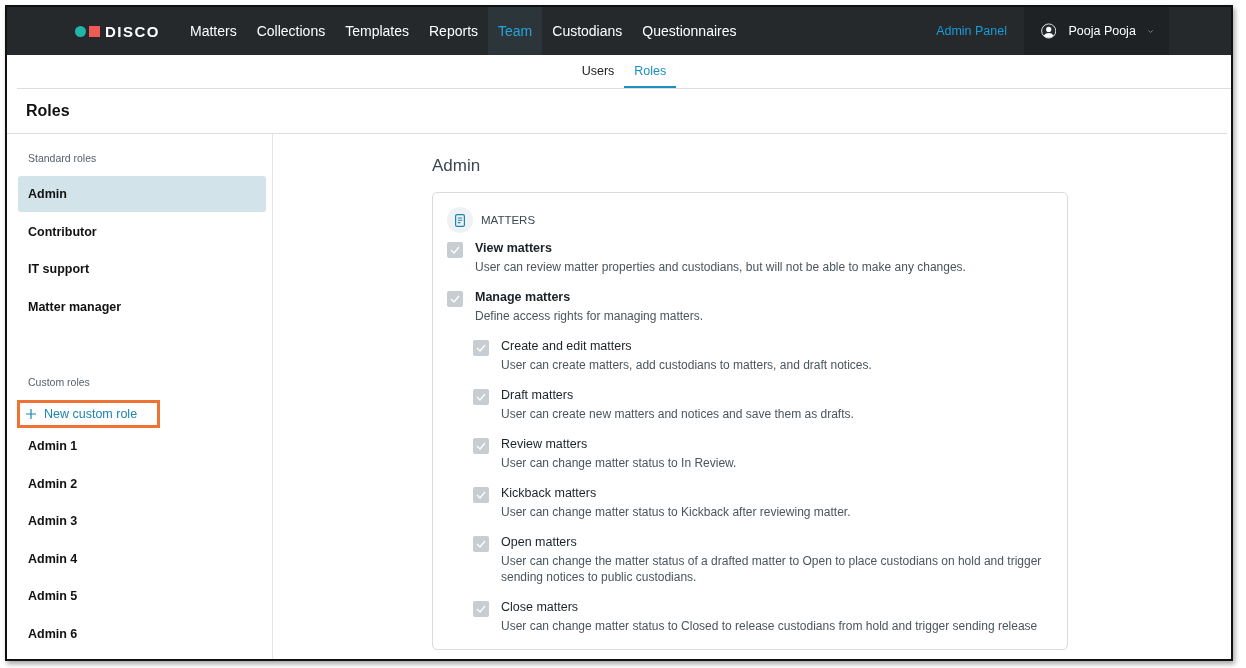  What do you see at coordinates (523, 297) in the screenshot?
I see `permission-name: Manage matters` at bounding box center [523, 297].